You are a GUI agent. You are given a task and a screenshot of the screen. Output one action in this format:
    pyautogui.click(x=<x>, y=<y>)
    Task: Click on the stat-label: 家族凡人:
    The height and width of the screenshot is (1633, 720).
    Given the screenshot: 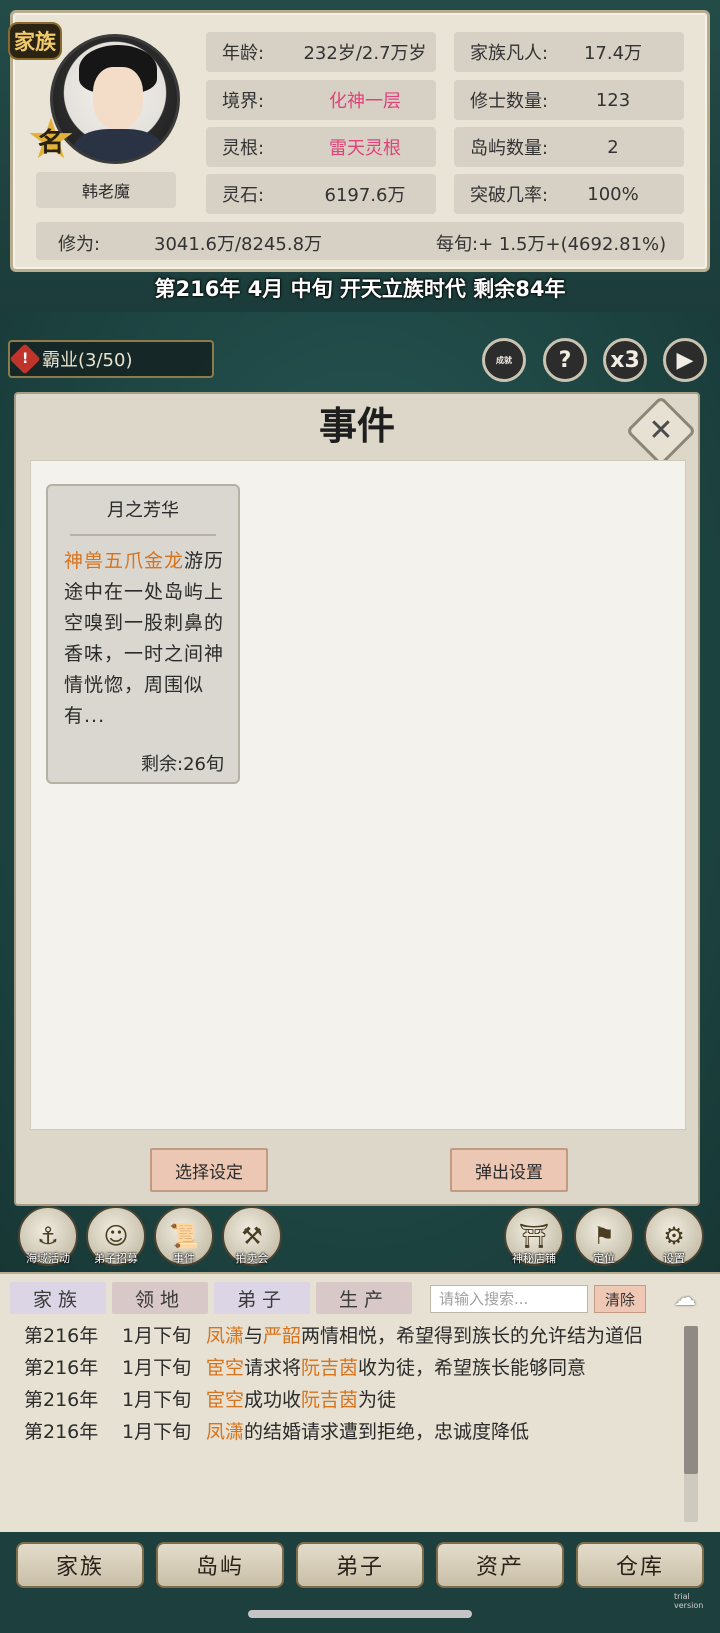 What is the action you would take?
    pyautogui.click(x=509, y=53)
    